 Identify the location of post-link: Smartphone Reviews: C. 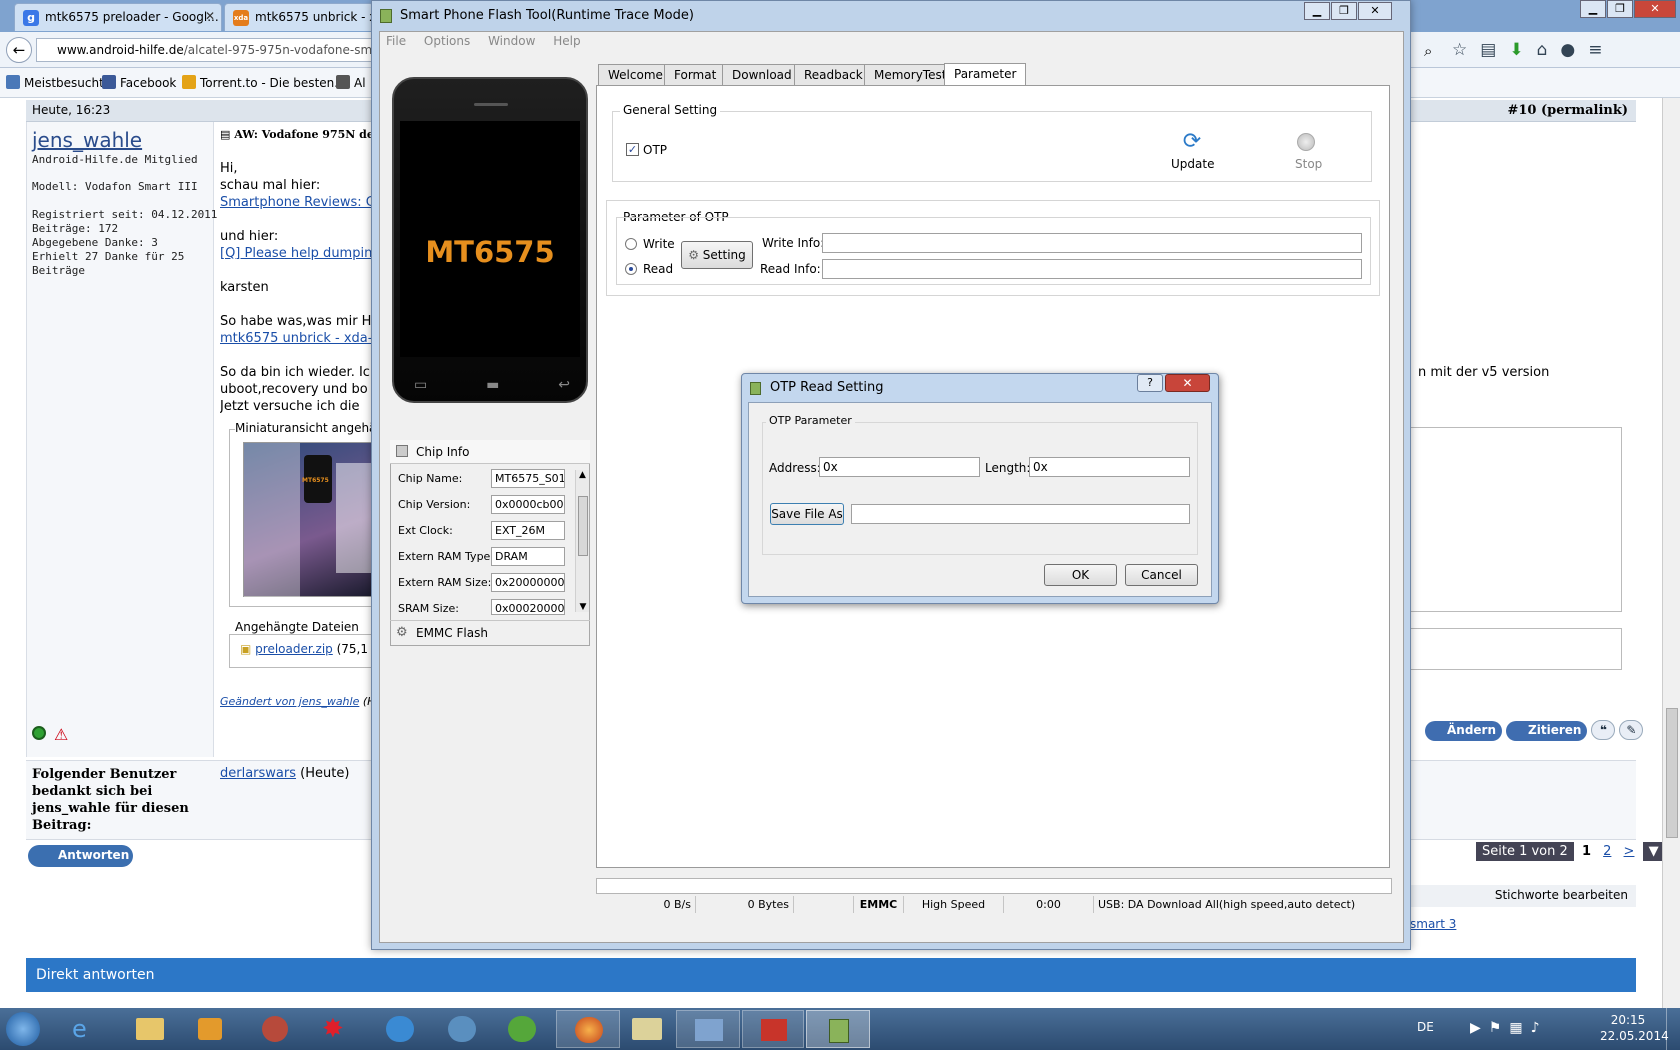
(296, 202).